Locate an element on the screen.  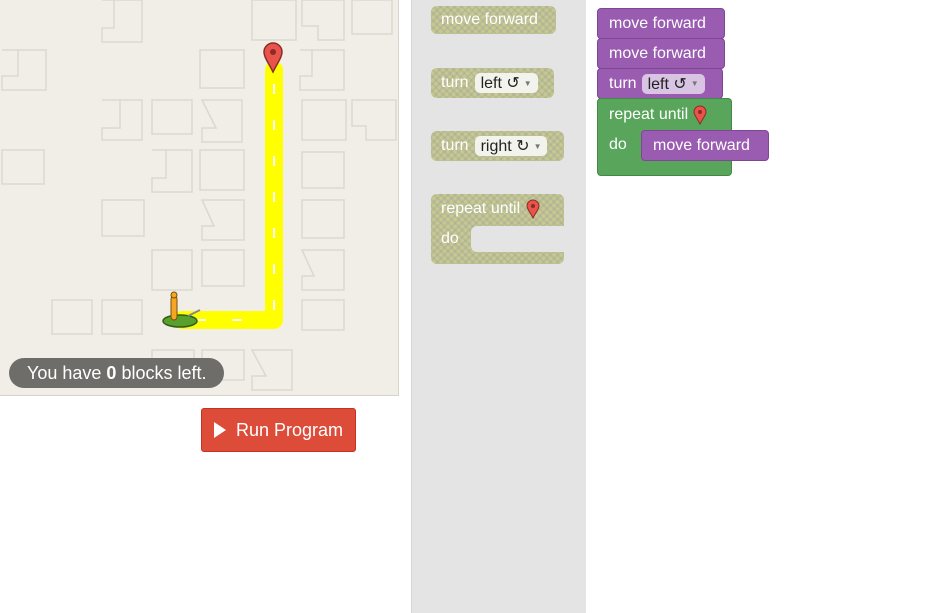
toolbox-move-forward-block: move forward is located at coordinates (493, 20).